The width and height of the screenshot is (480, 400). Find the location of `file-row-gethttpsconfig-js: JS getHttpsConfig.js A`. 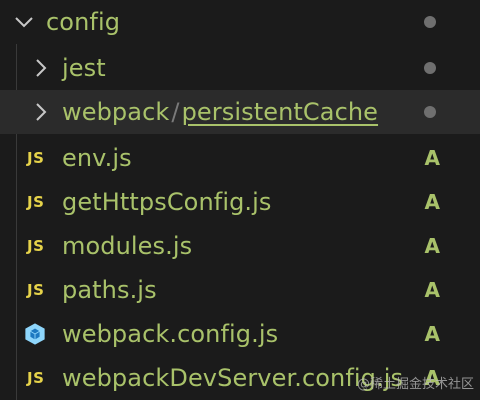

file-row-gethttpsconfig-js: JS getHttpsConfig.js A is located at coordinates (240, 202).